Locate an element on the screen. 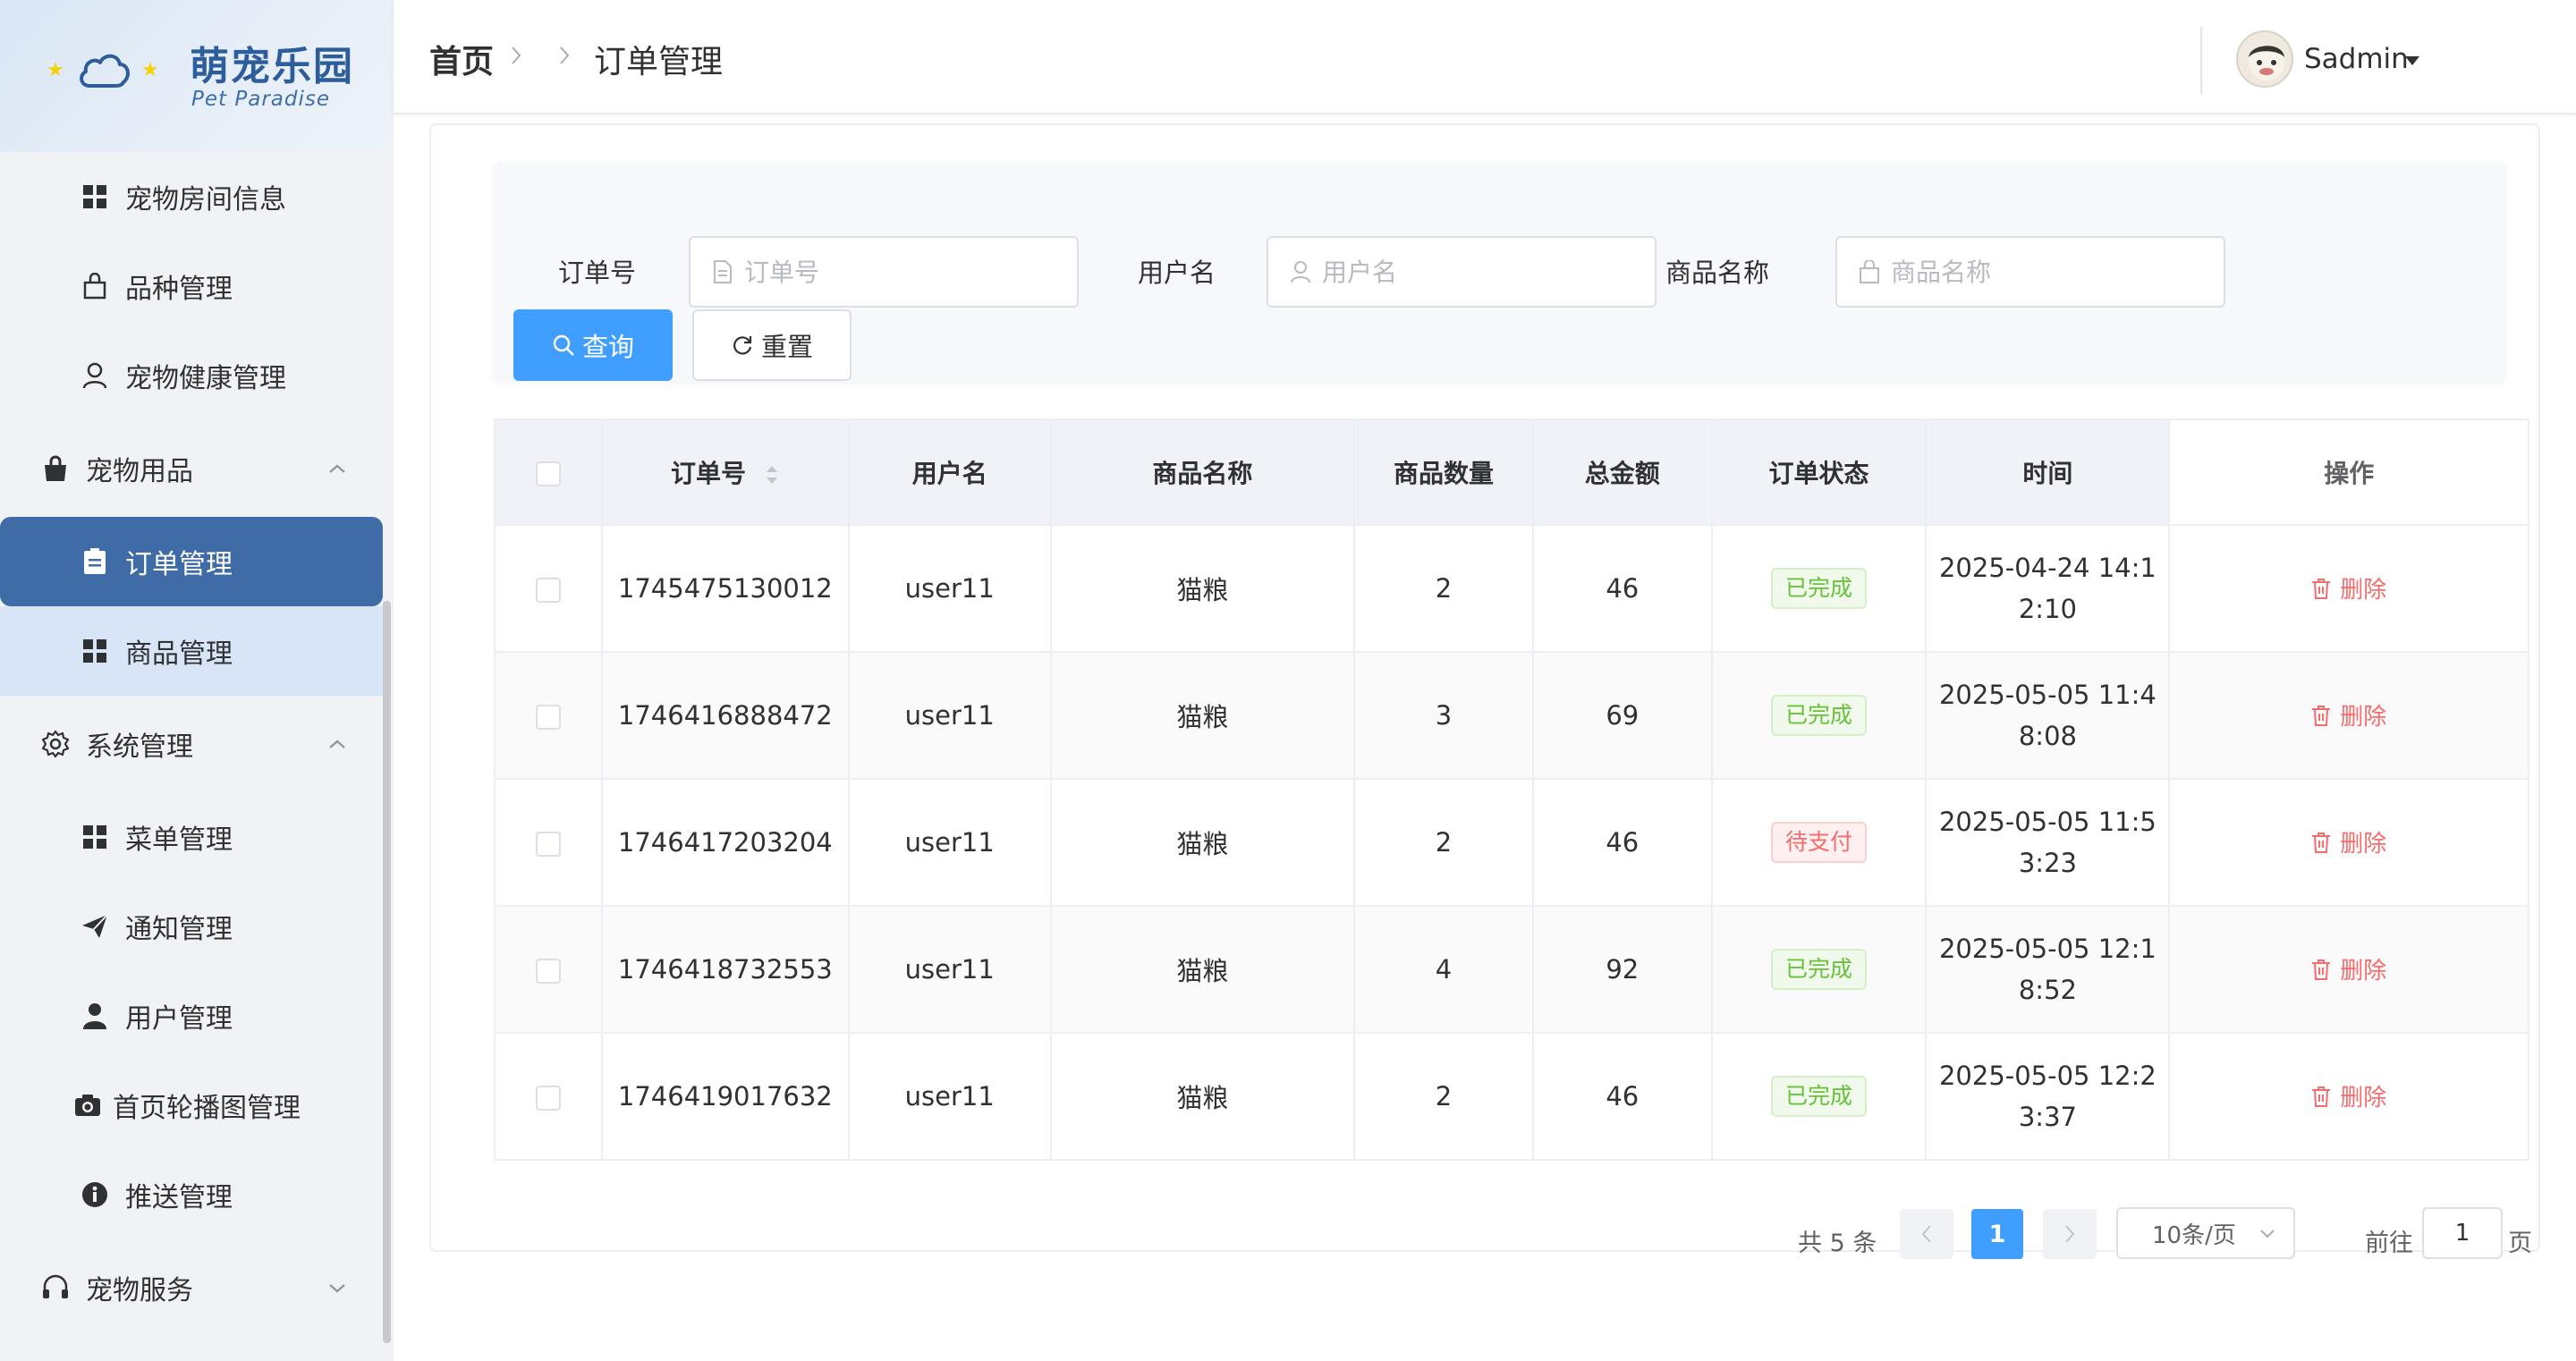  caret-down-icon is located at coordinates (2412, 61).